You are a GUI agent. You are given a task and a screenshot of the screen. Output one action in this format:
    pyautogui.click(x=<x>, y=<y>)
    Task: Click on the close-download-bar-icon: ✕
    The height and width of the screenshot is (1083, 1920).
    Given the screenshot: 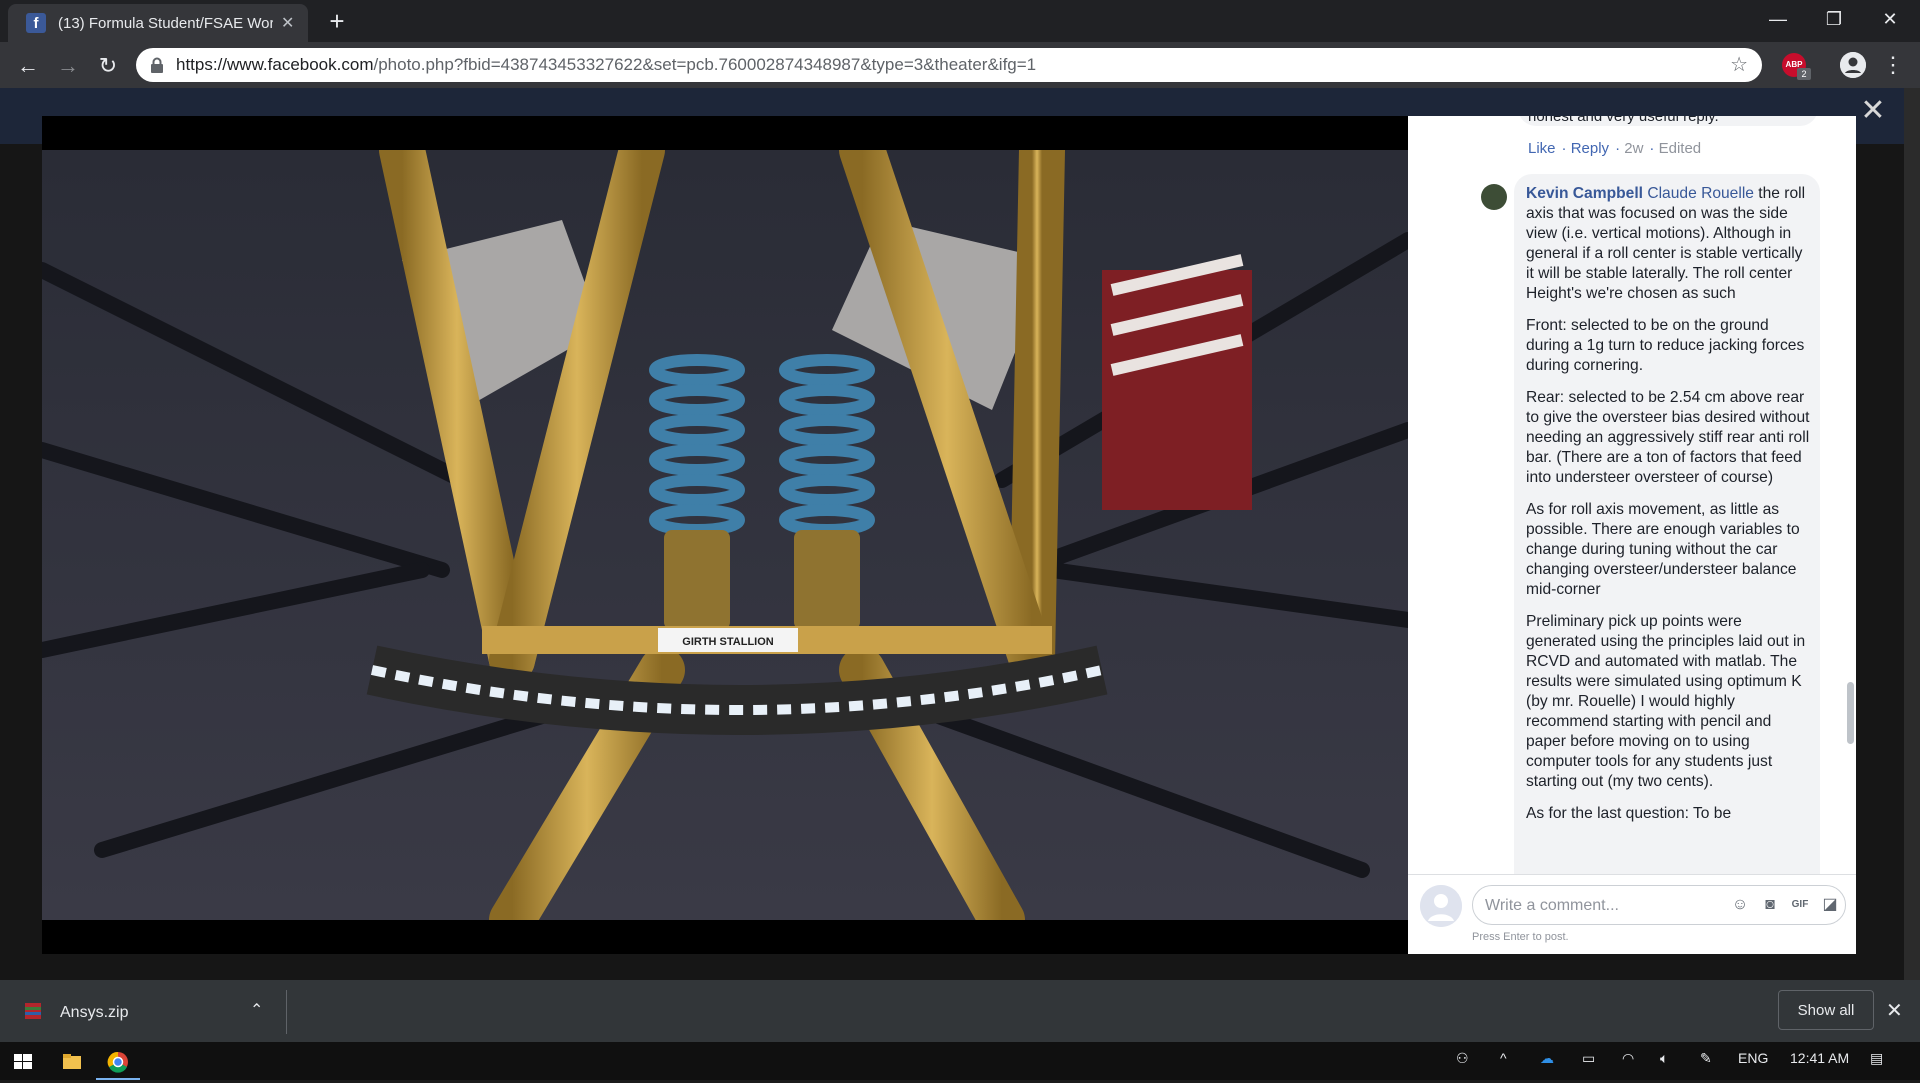 What is the action you would take?
    pyautogui.click(x=1894, y=1010)
    